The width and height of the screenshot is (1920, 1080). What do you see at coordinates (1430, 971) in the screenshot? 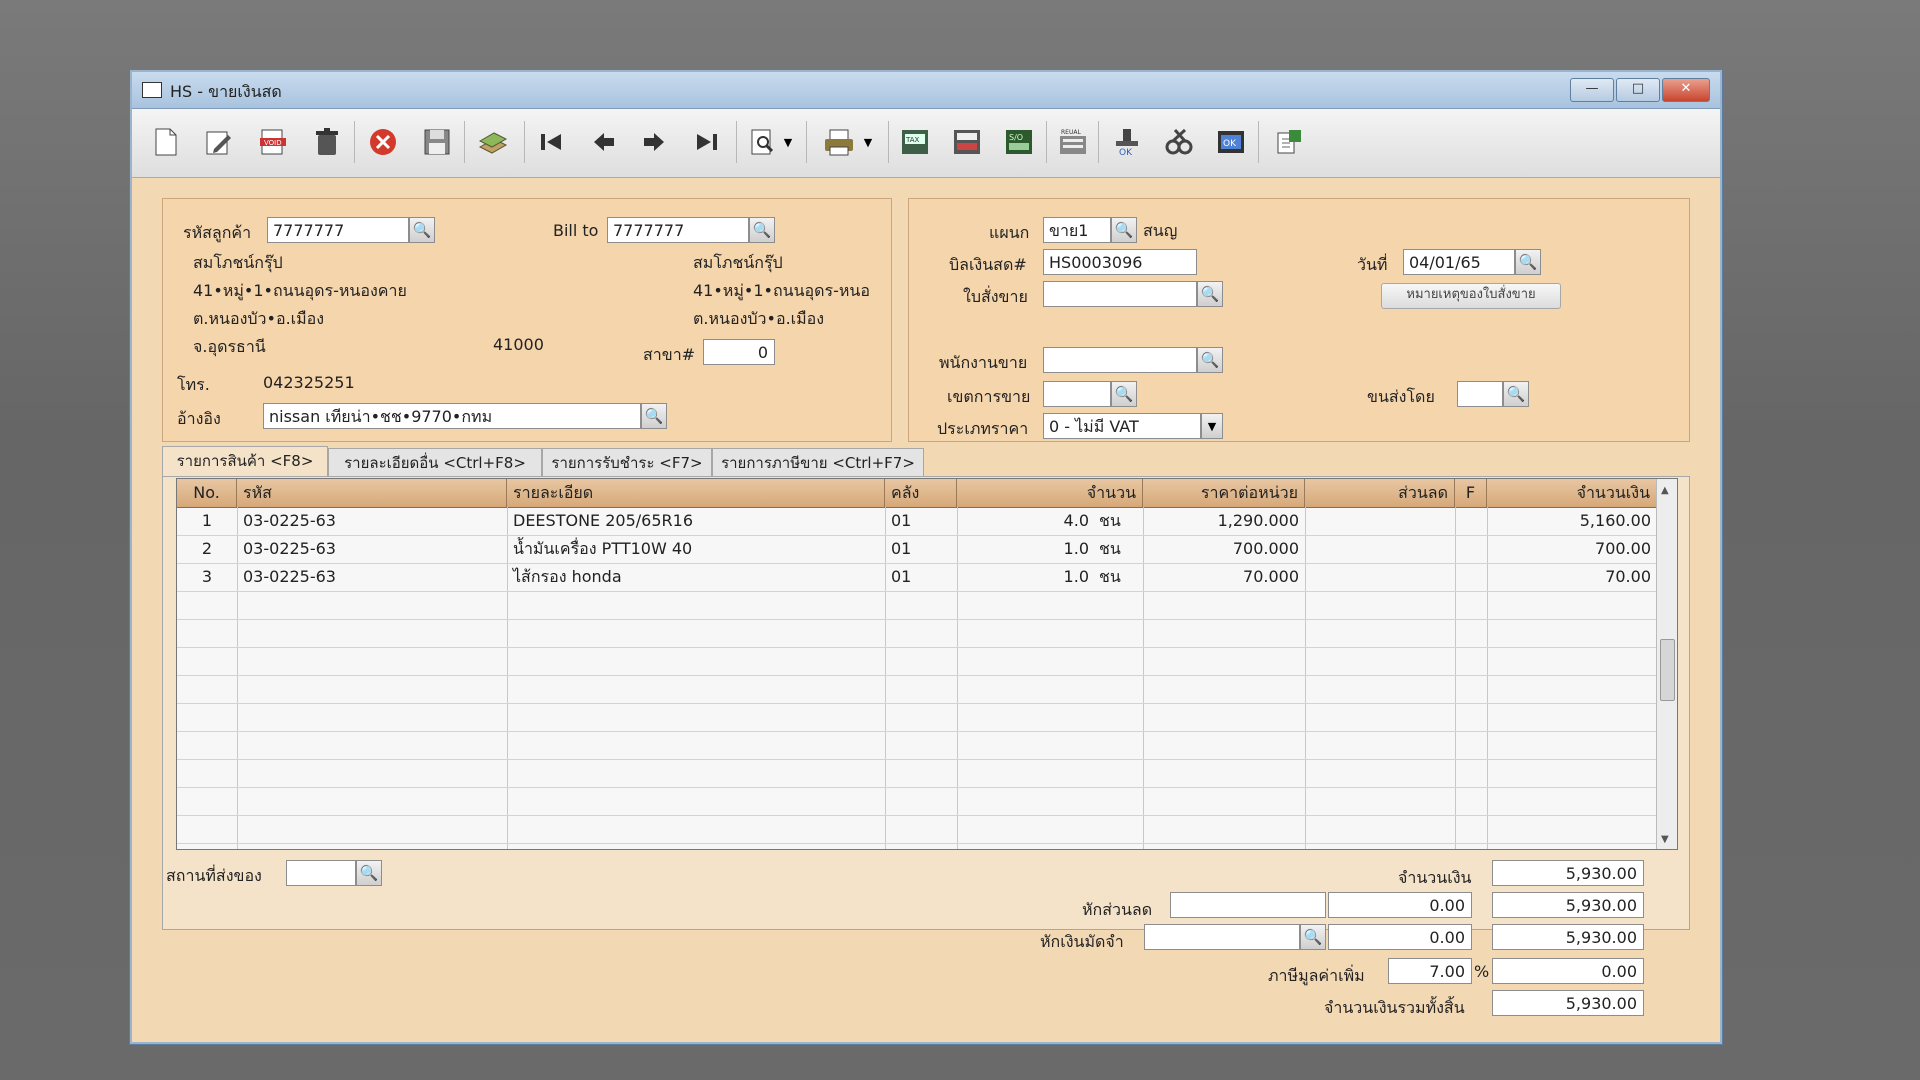
I see `vat-rate-input: 7.00` at bounding box center [1430, 971].